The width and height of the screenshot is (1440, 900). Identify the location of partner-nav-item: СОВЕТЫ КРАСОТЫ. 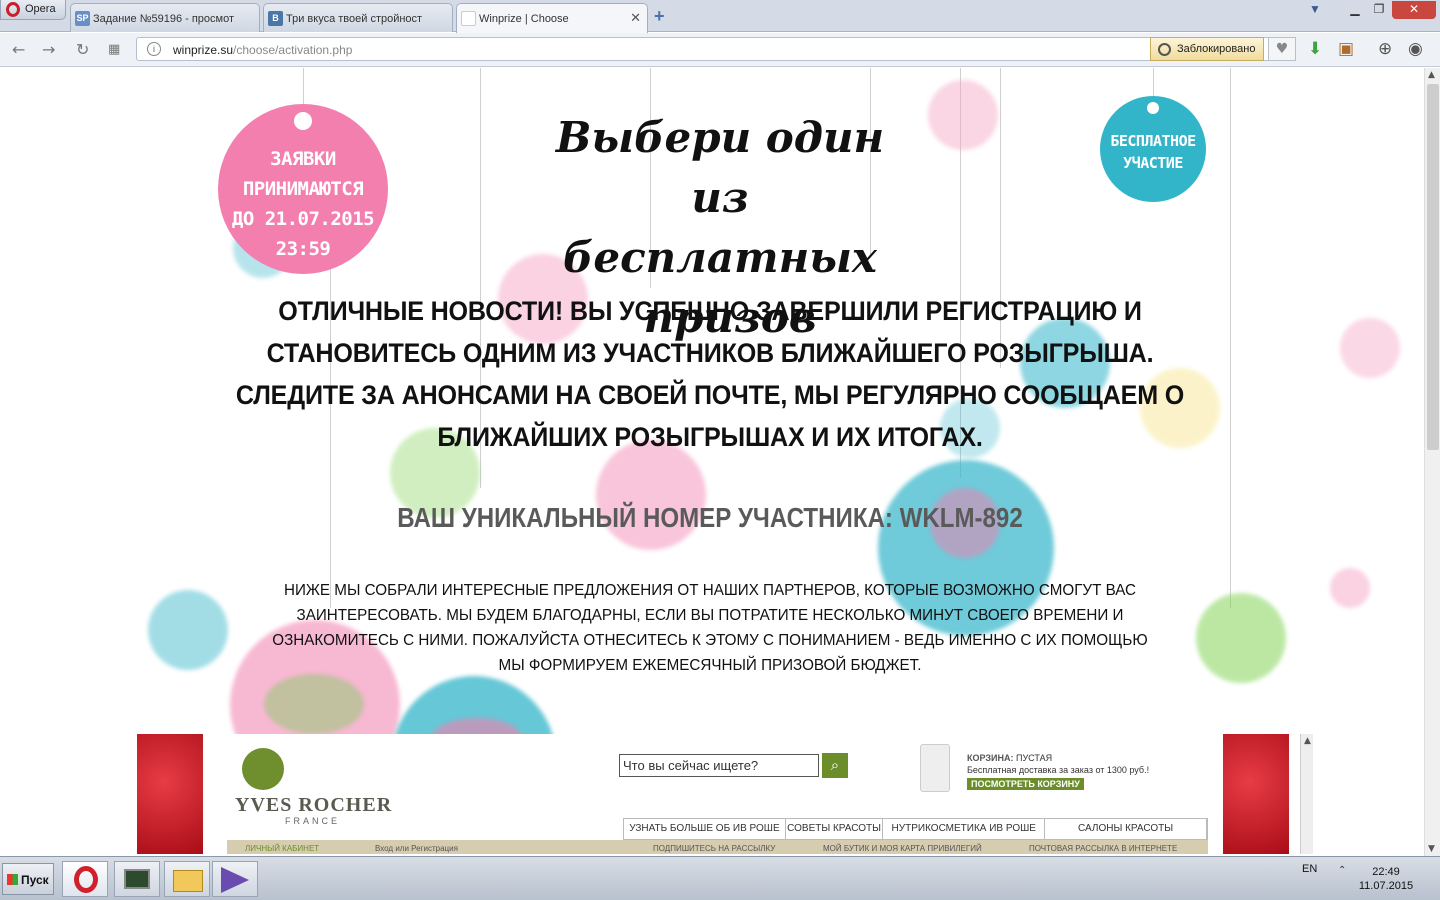
(835, 829).